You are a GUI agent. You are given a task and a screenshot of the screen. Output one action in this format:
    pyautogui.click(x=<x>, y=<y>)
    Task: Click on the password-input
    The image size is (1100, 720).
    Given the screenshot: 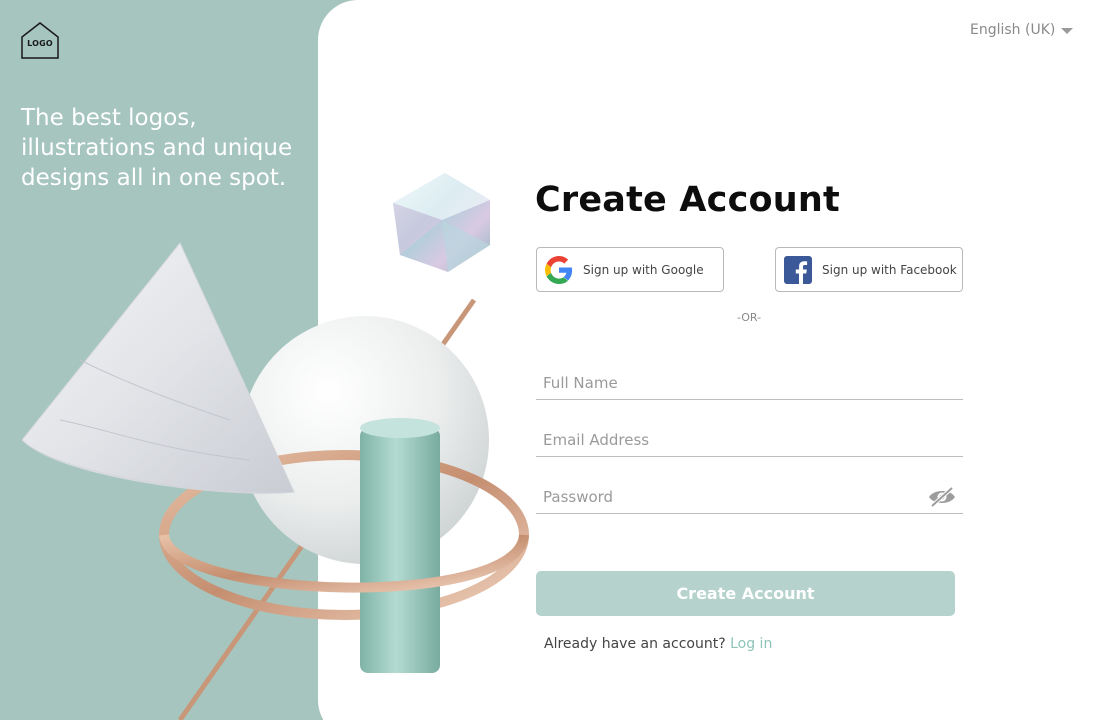 What is the action you would take?
    pyautogui.click(x=728, y=497)
    